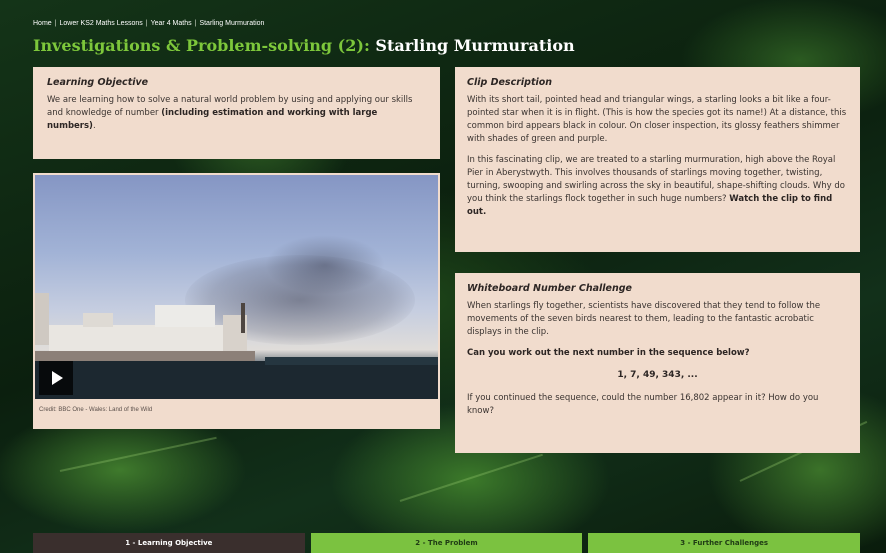  I want to click on tab-further-challenges: 3 - Further Challenges, so click(724, 543).